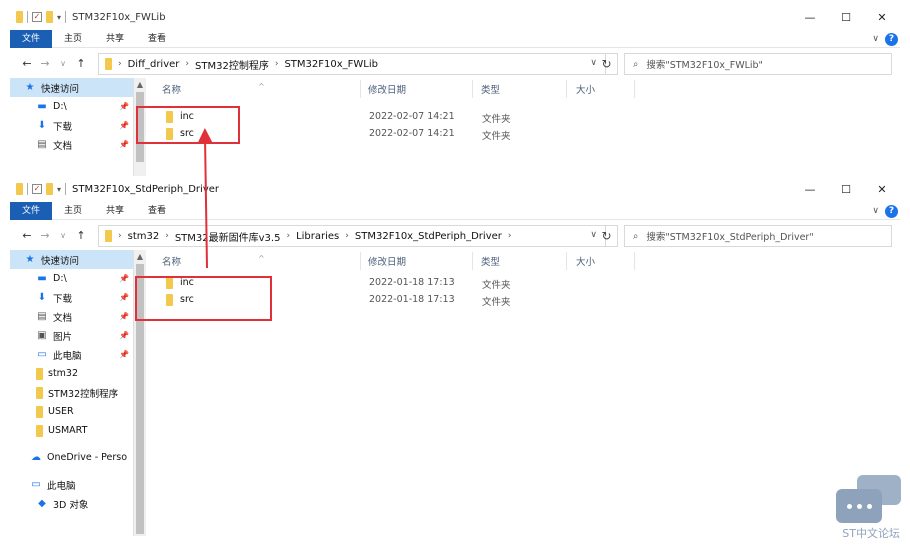 The height and width of the screenshot is (549, 910). I want to click on annotation-arrow, so click(205, 198).